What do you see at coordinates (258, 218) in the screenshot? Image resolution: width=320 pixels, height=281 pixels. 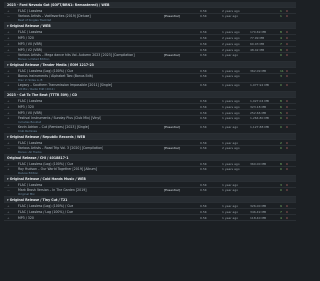 I see `torrent-size: 118.40 MB` at bounding box center [258, 218].